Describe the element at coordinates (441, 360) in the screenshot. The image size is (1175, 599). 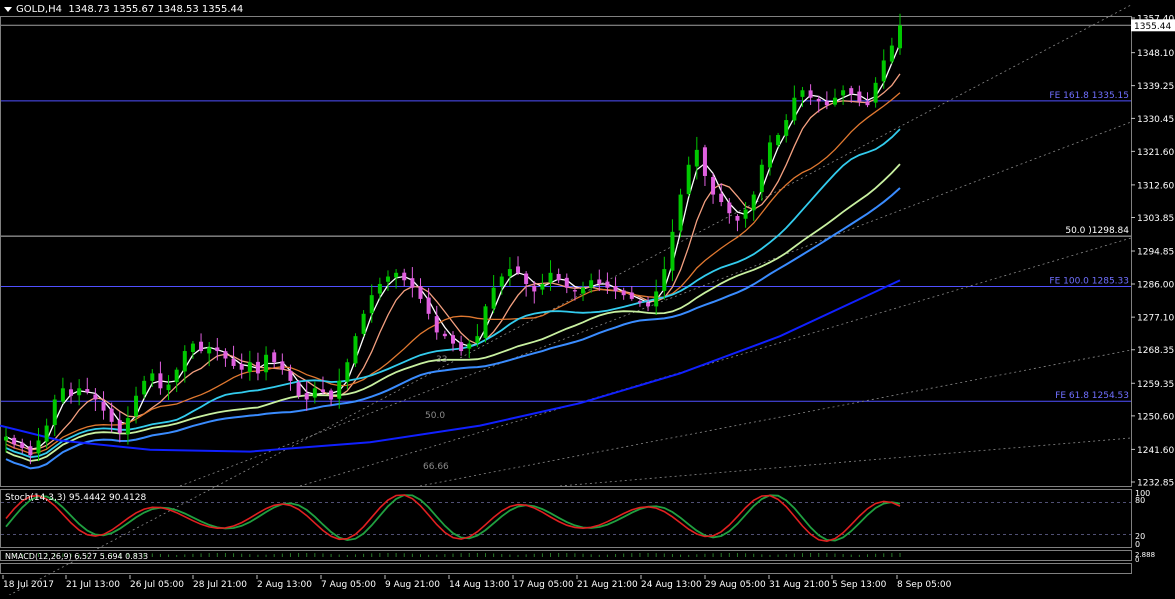
I see `fan-label: 33` at that location.